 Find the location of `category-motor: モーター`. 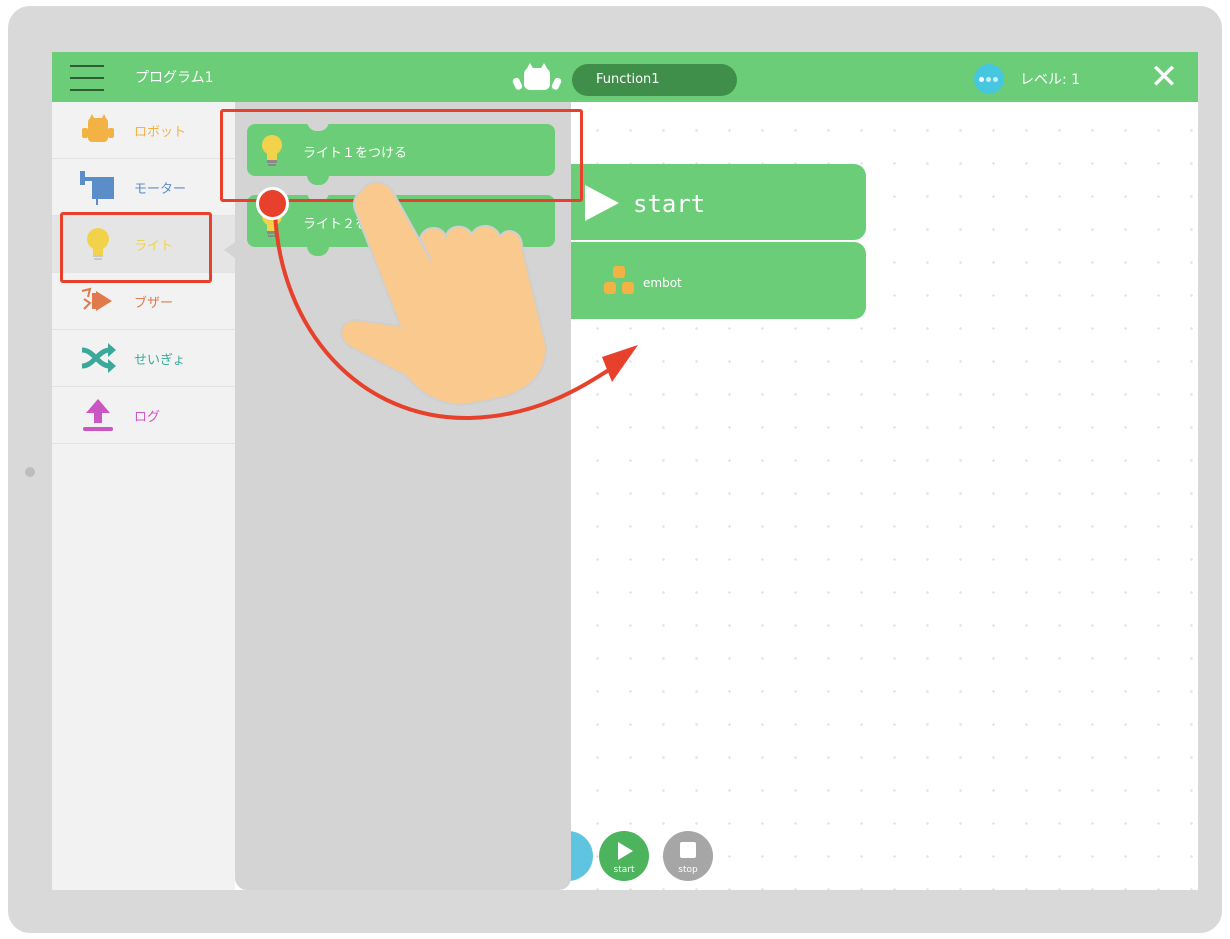

category-motor: モーター is located at coordinates (143, 187).